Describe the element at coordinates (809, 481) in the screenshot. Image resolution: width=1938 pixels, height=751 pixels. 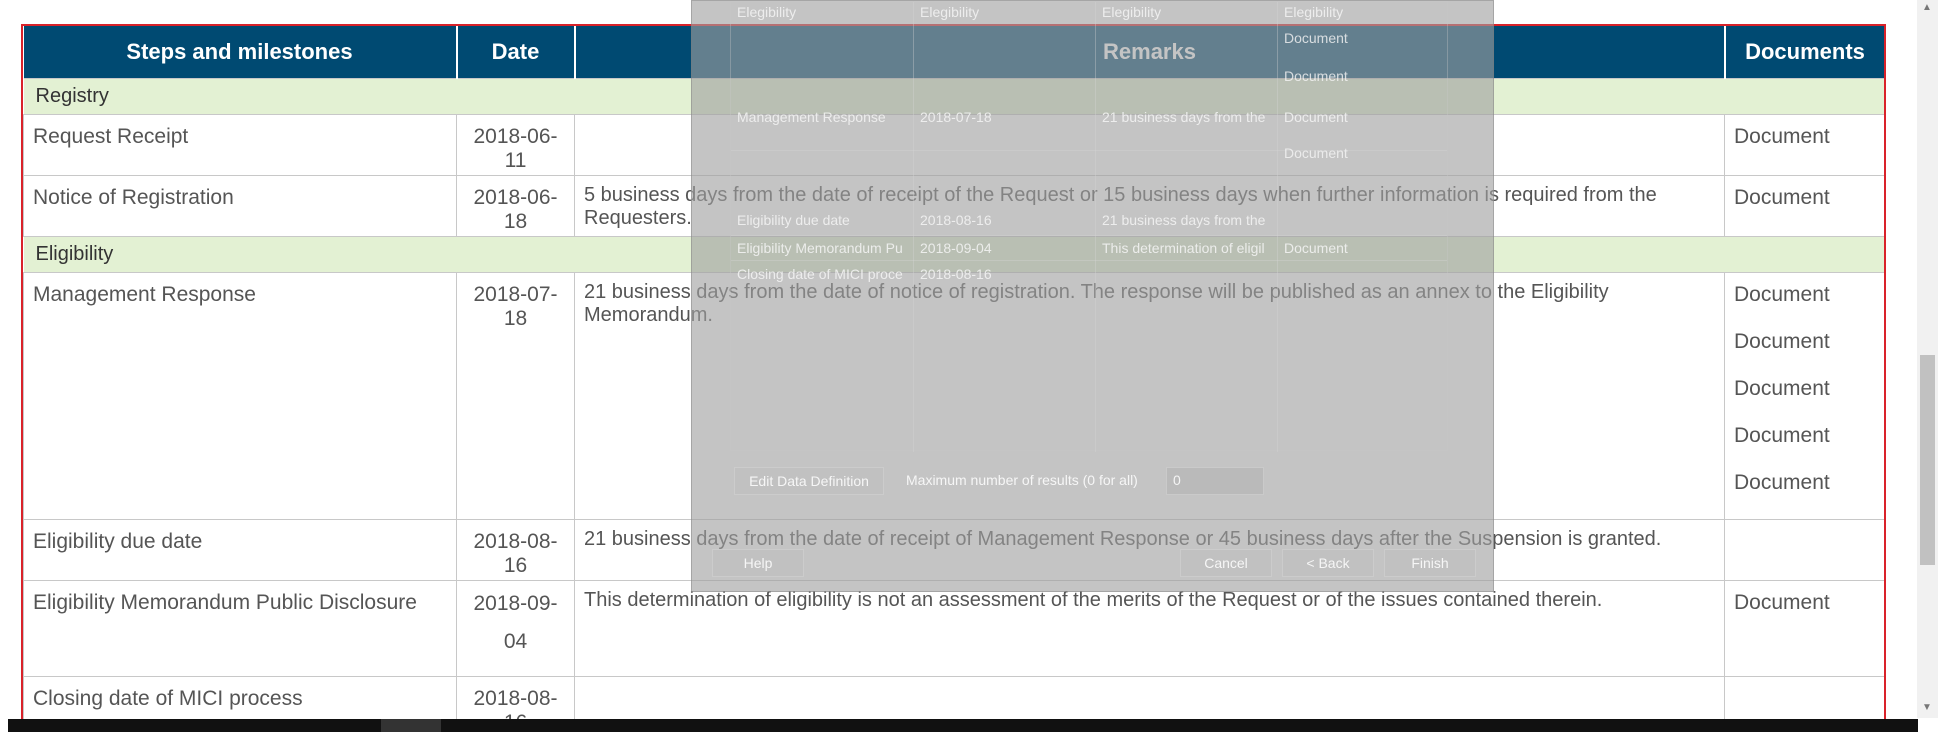
I see `edit-data-definition-button: Edit Data Definition` at that location.